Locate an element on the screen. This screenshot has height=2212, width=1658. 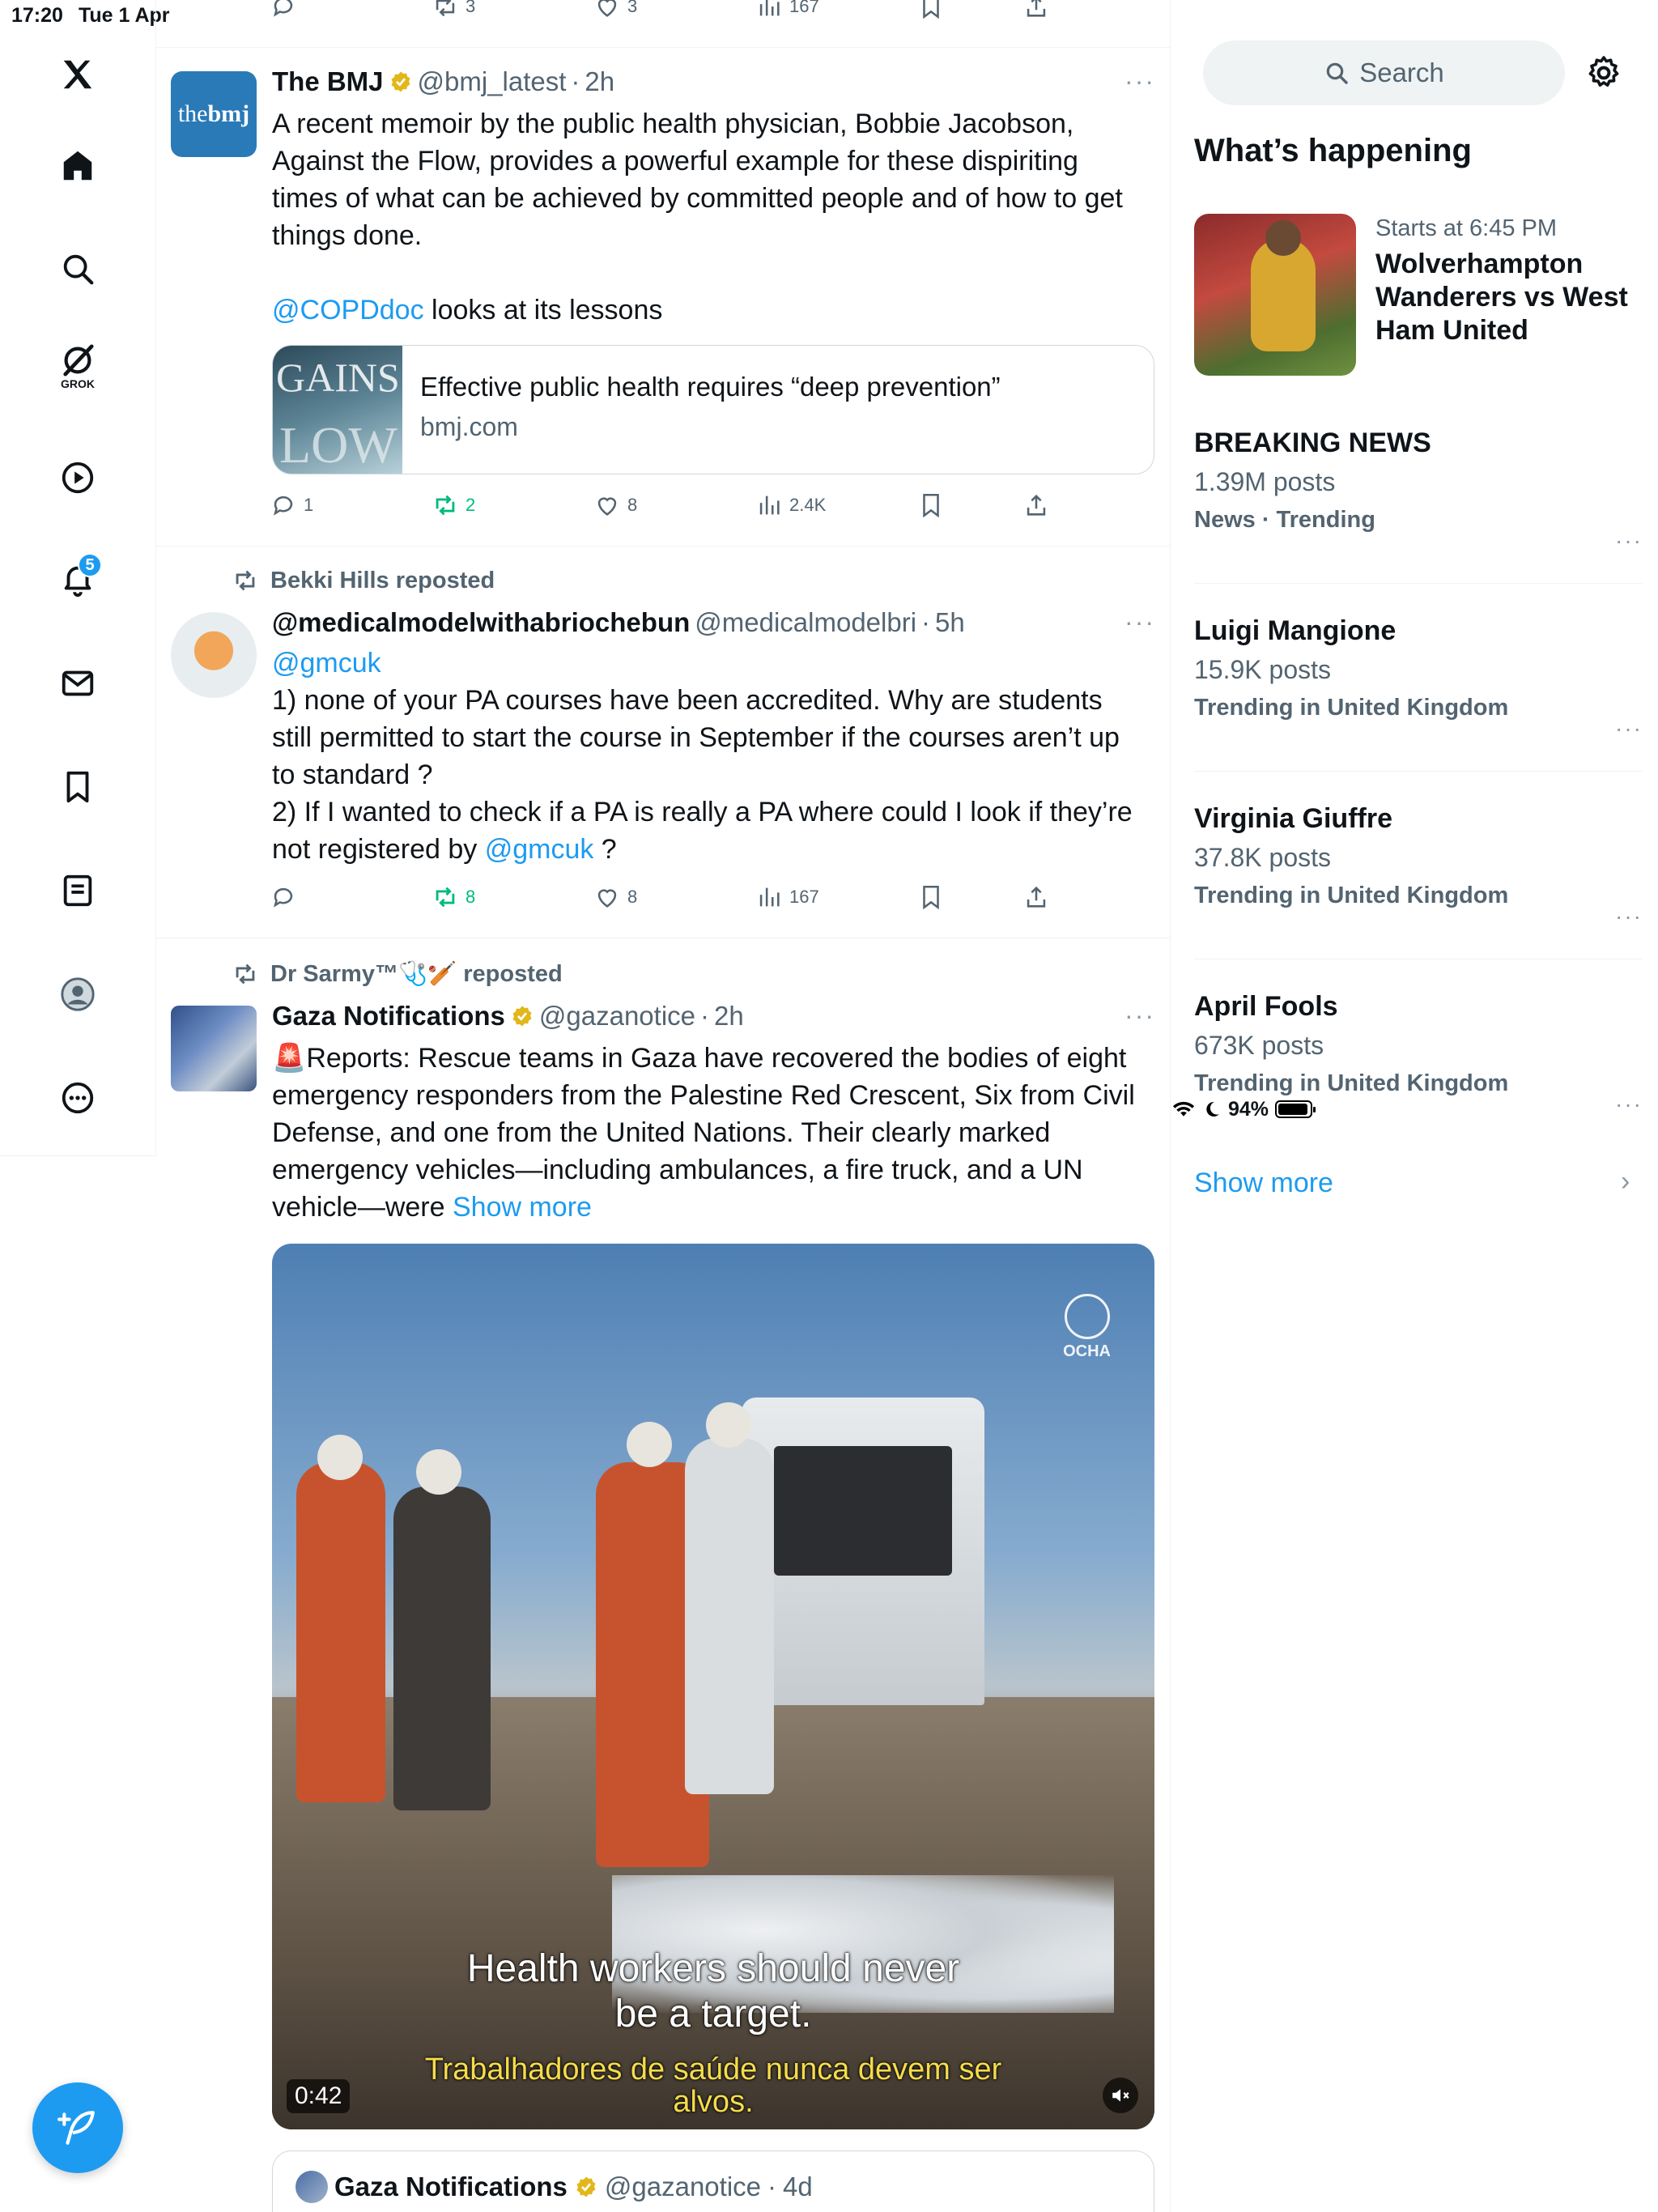
tweet-mention-line: @COPDdoc looks at its lessons is located at coordinates (709, 310).